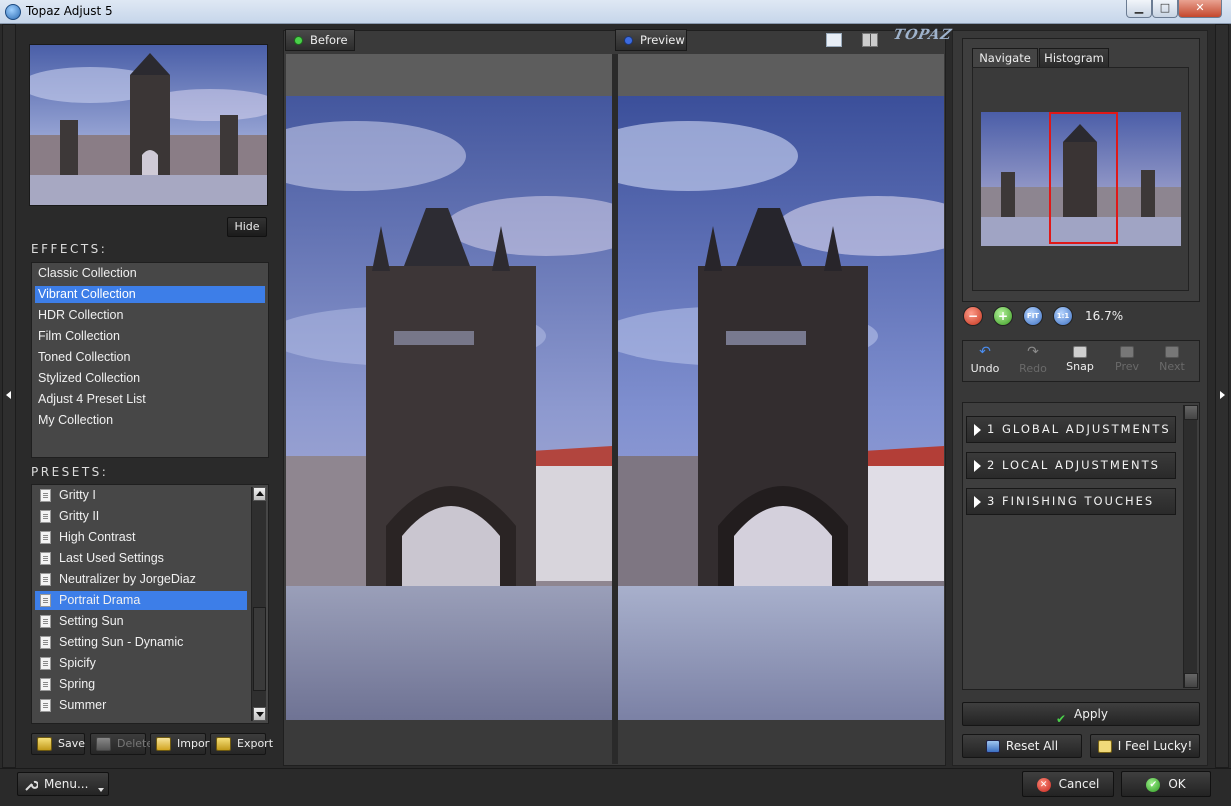 This screenshot has width=1231, height=806. I want to click on feel-lucky-button: I Feel Lucky!, so click(1145, 746).